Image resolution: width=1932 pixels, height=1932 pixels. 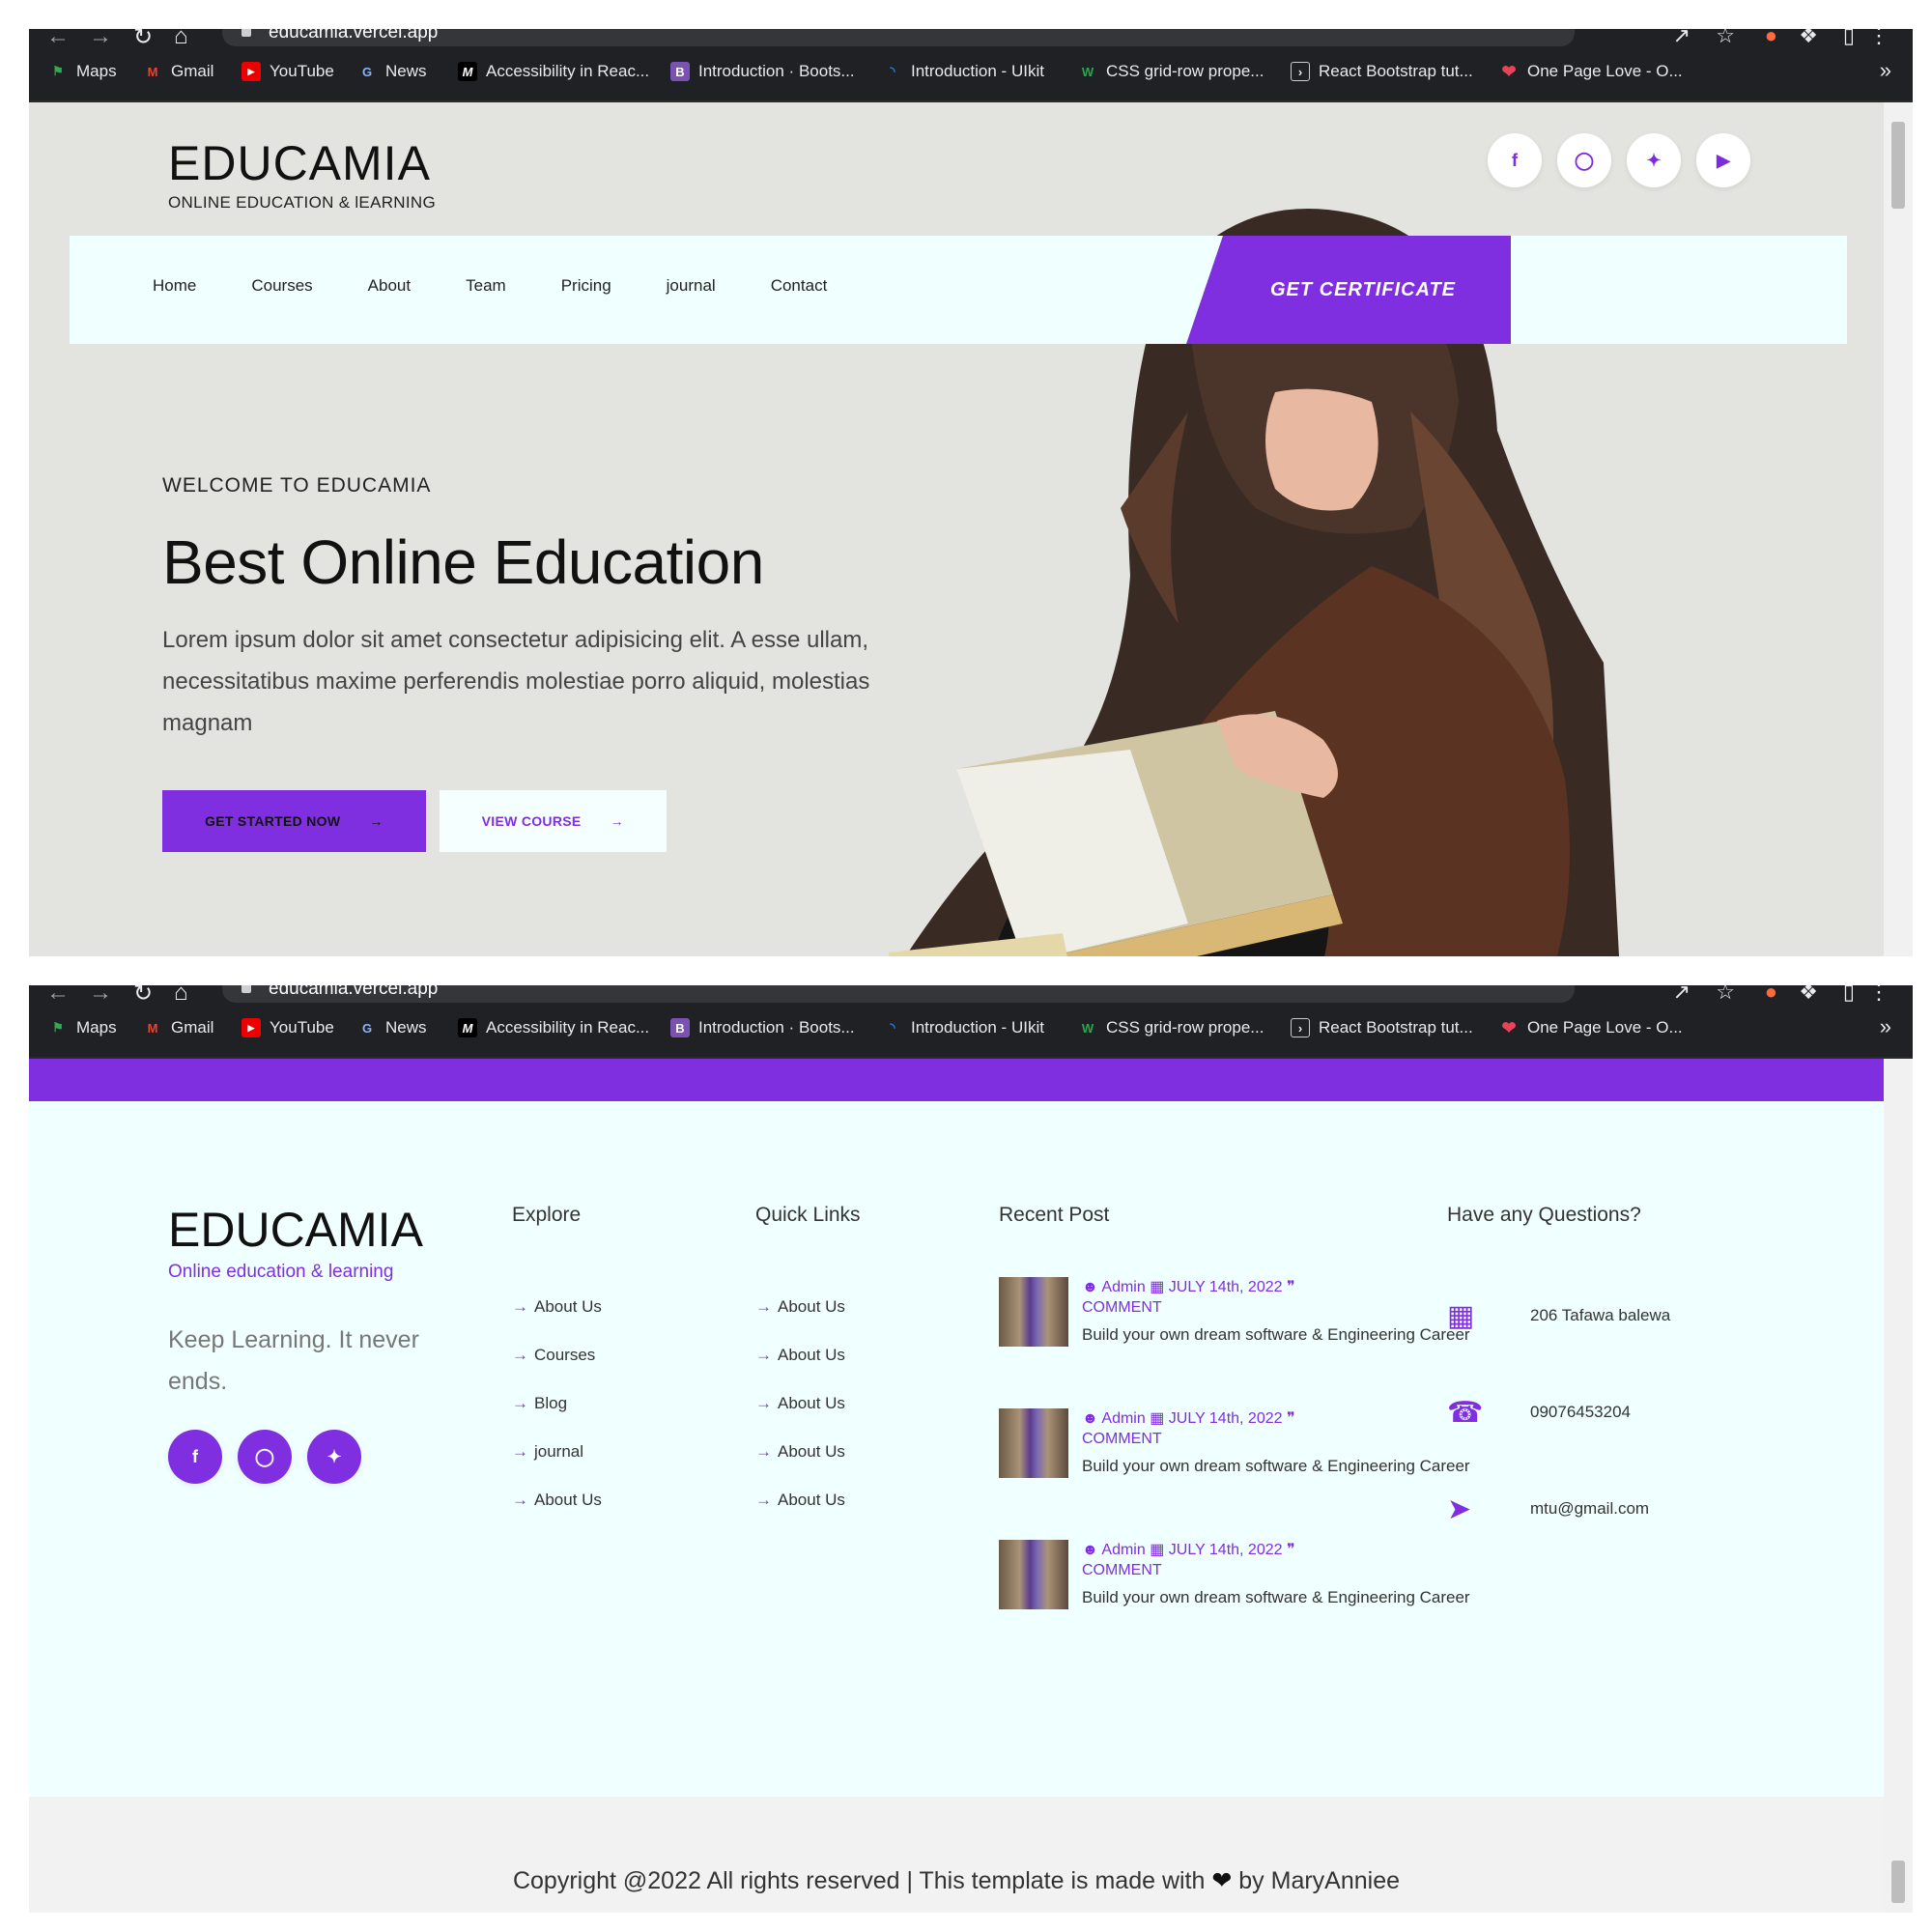 I want to click on nav-item-journal: journal, so click(x=691, y=286).